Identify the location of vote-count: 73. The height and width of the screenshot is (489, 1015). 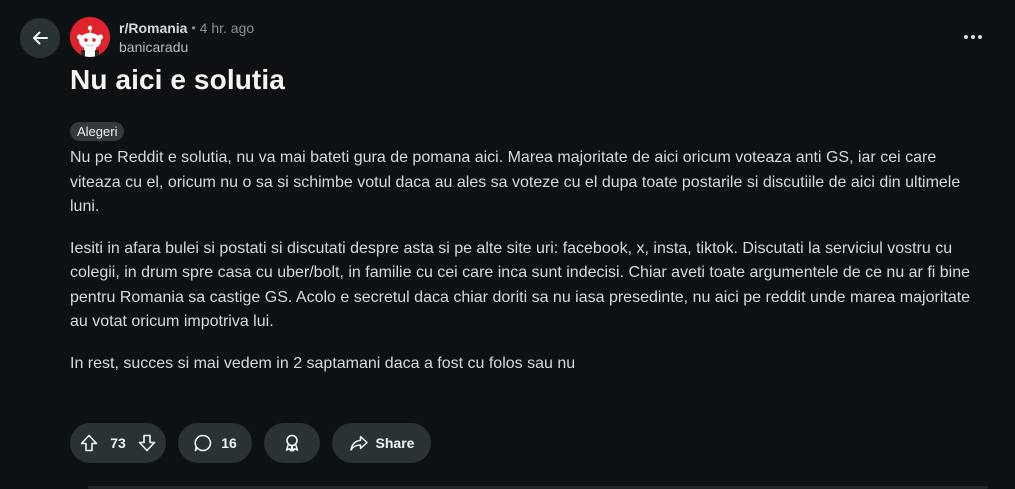
(118, 443).